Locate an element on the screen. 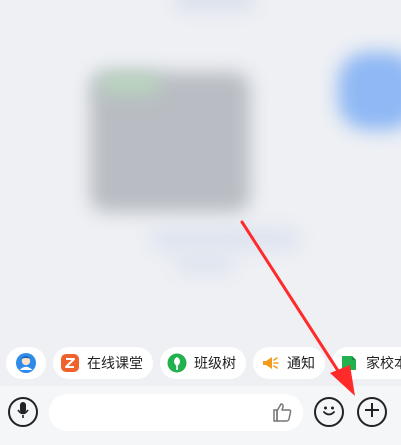 Image resolution: width=401 pixels, height=445 pixels. online-class-icon is located at coordinates (70, 363).